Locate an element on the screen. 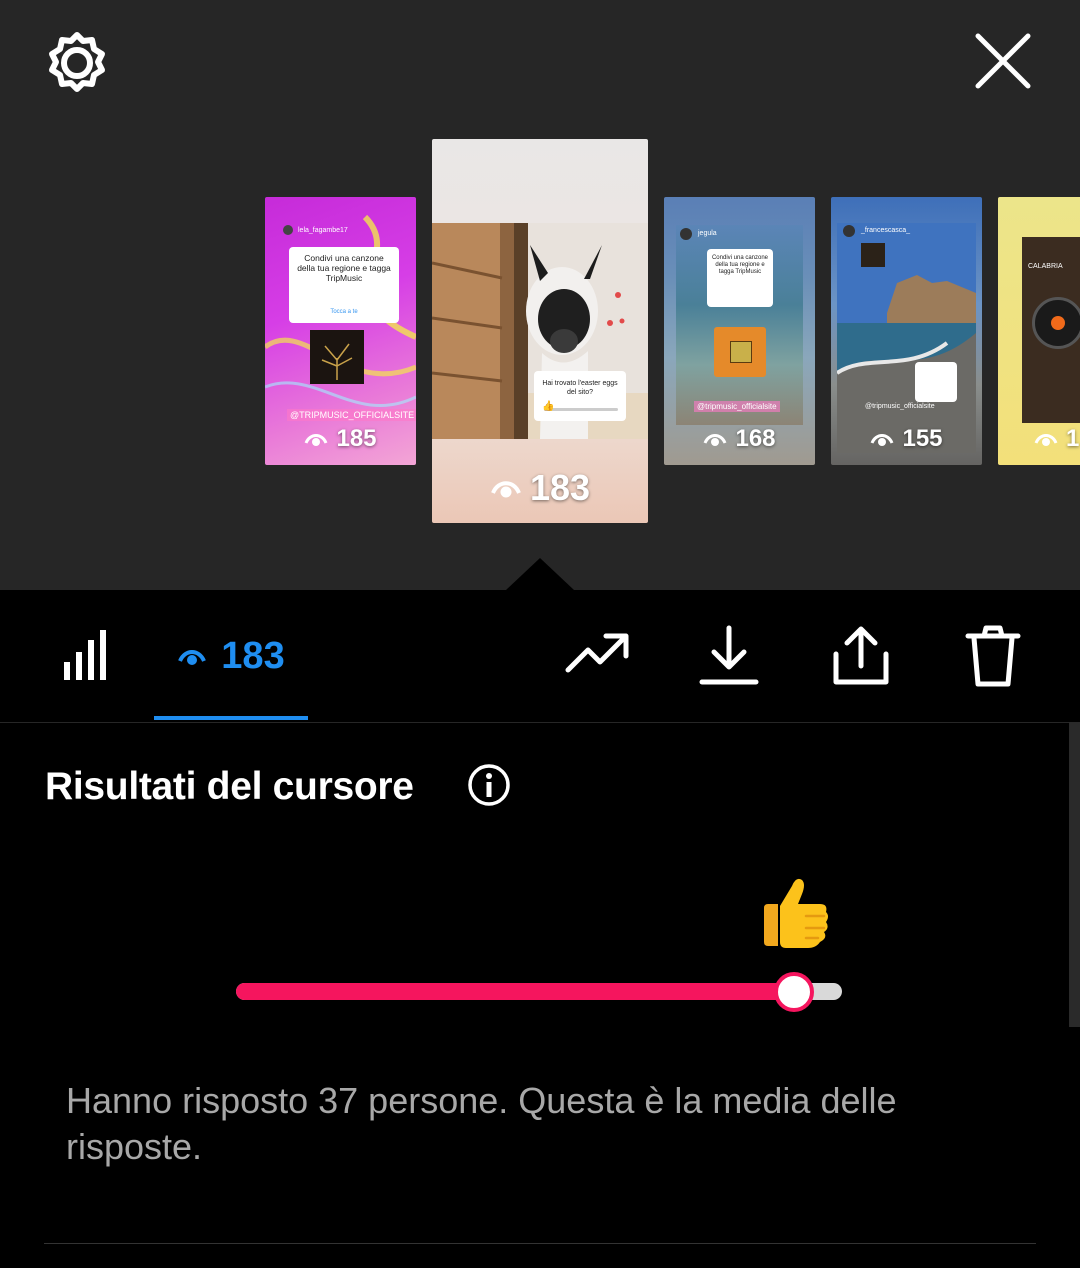 Image resolution: width=1080 pixels, height=1268 pixels. trending-up-icon is located at coordinates (597, 656).